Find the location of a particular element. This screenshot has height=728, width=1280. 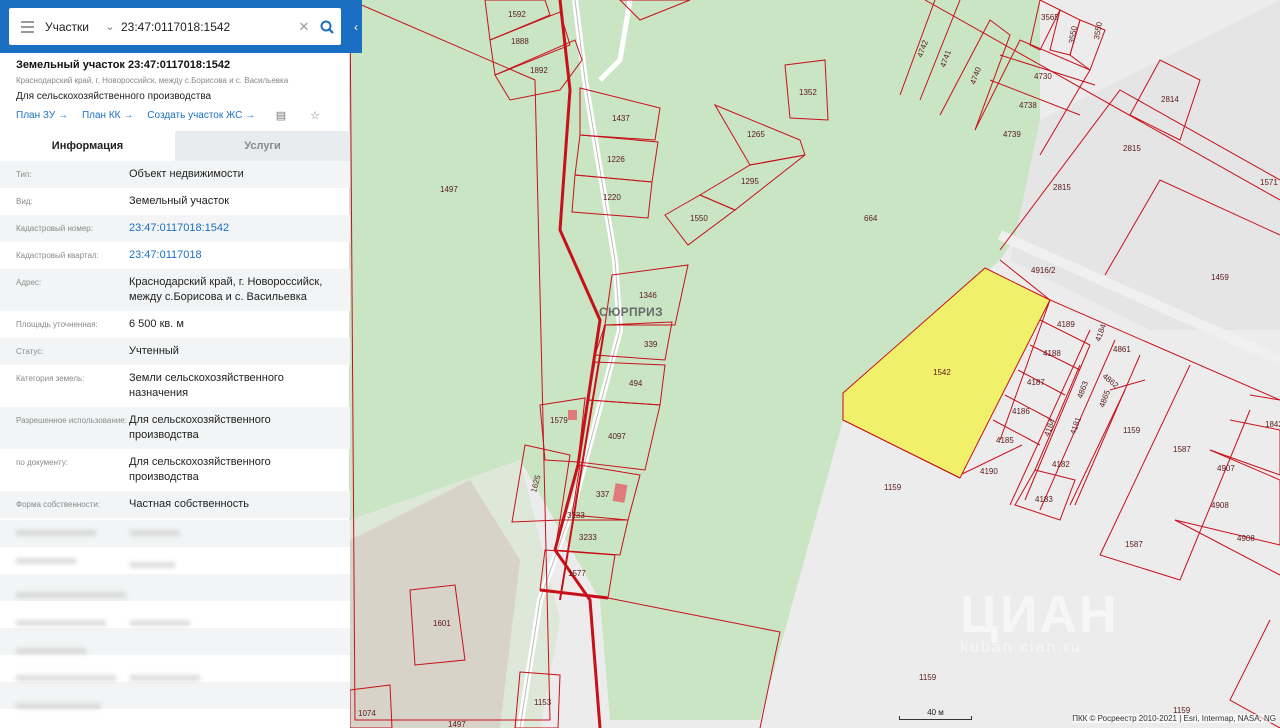

svg-text: 4184 is located at coordinates (1100, 332).